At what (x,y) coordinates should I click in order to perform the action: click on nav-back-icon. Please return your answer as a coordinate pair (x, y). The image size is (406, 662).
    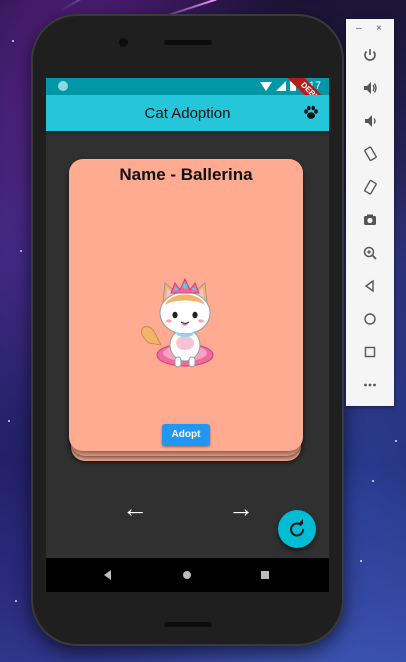
    Looking at the image, I should click on (107, 575).